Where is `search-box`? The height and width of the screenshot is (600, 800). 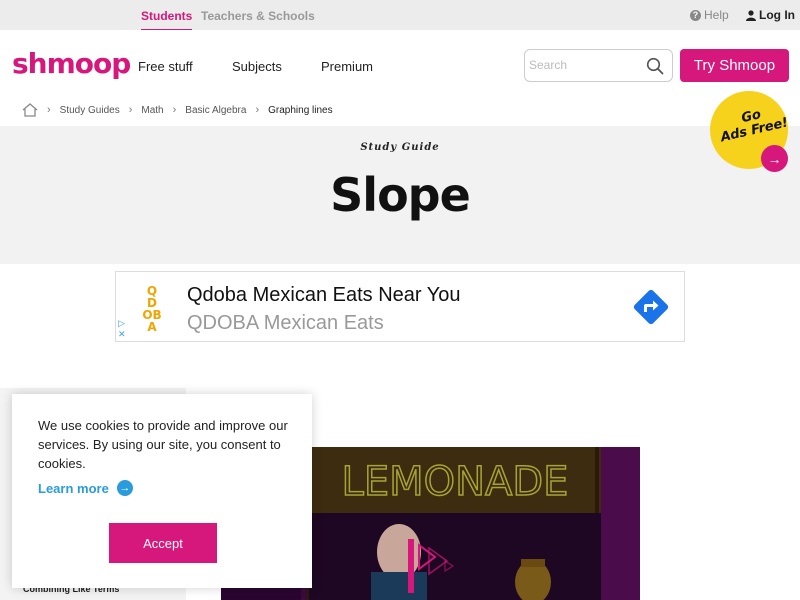
search-box is located at coordinates (598, 65).